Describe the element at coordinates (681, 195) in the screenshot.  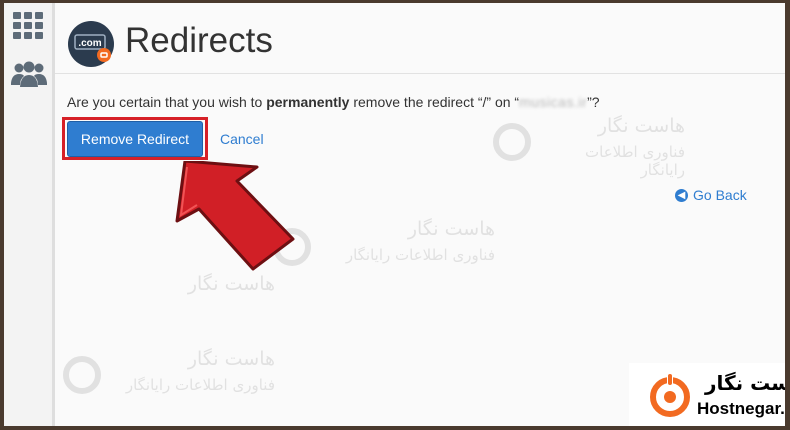
I see `arrow-left-icon: ◀` at that location.